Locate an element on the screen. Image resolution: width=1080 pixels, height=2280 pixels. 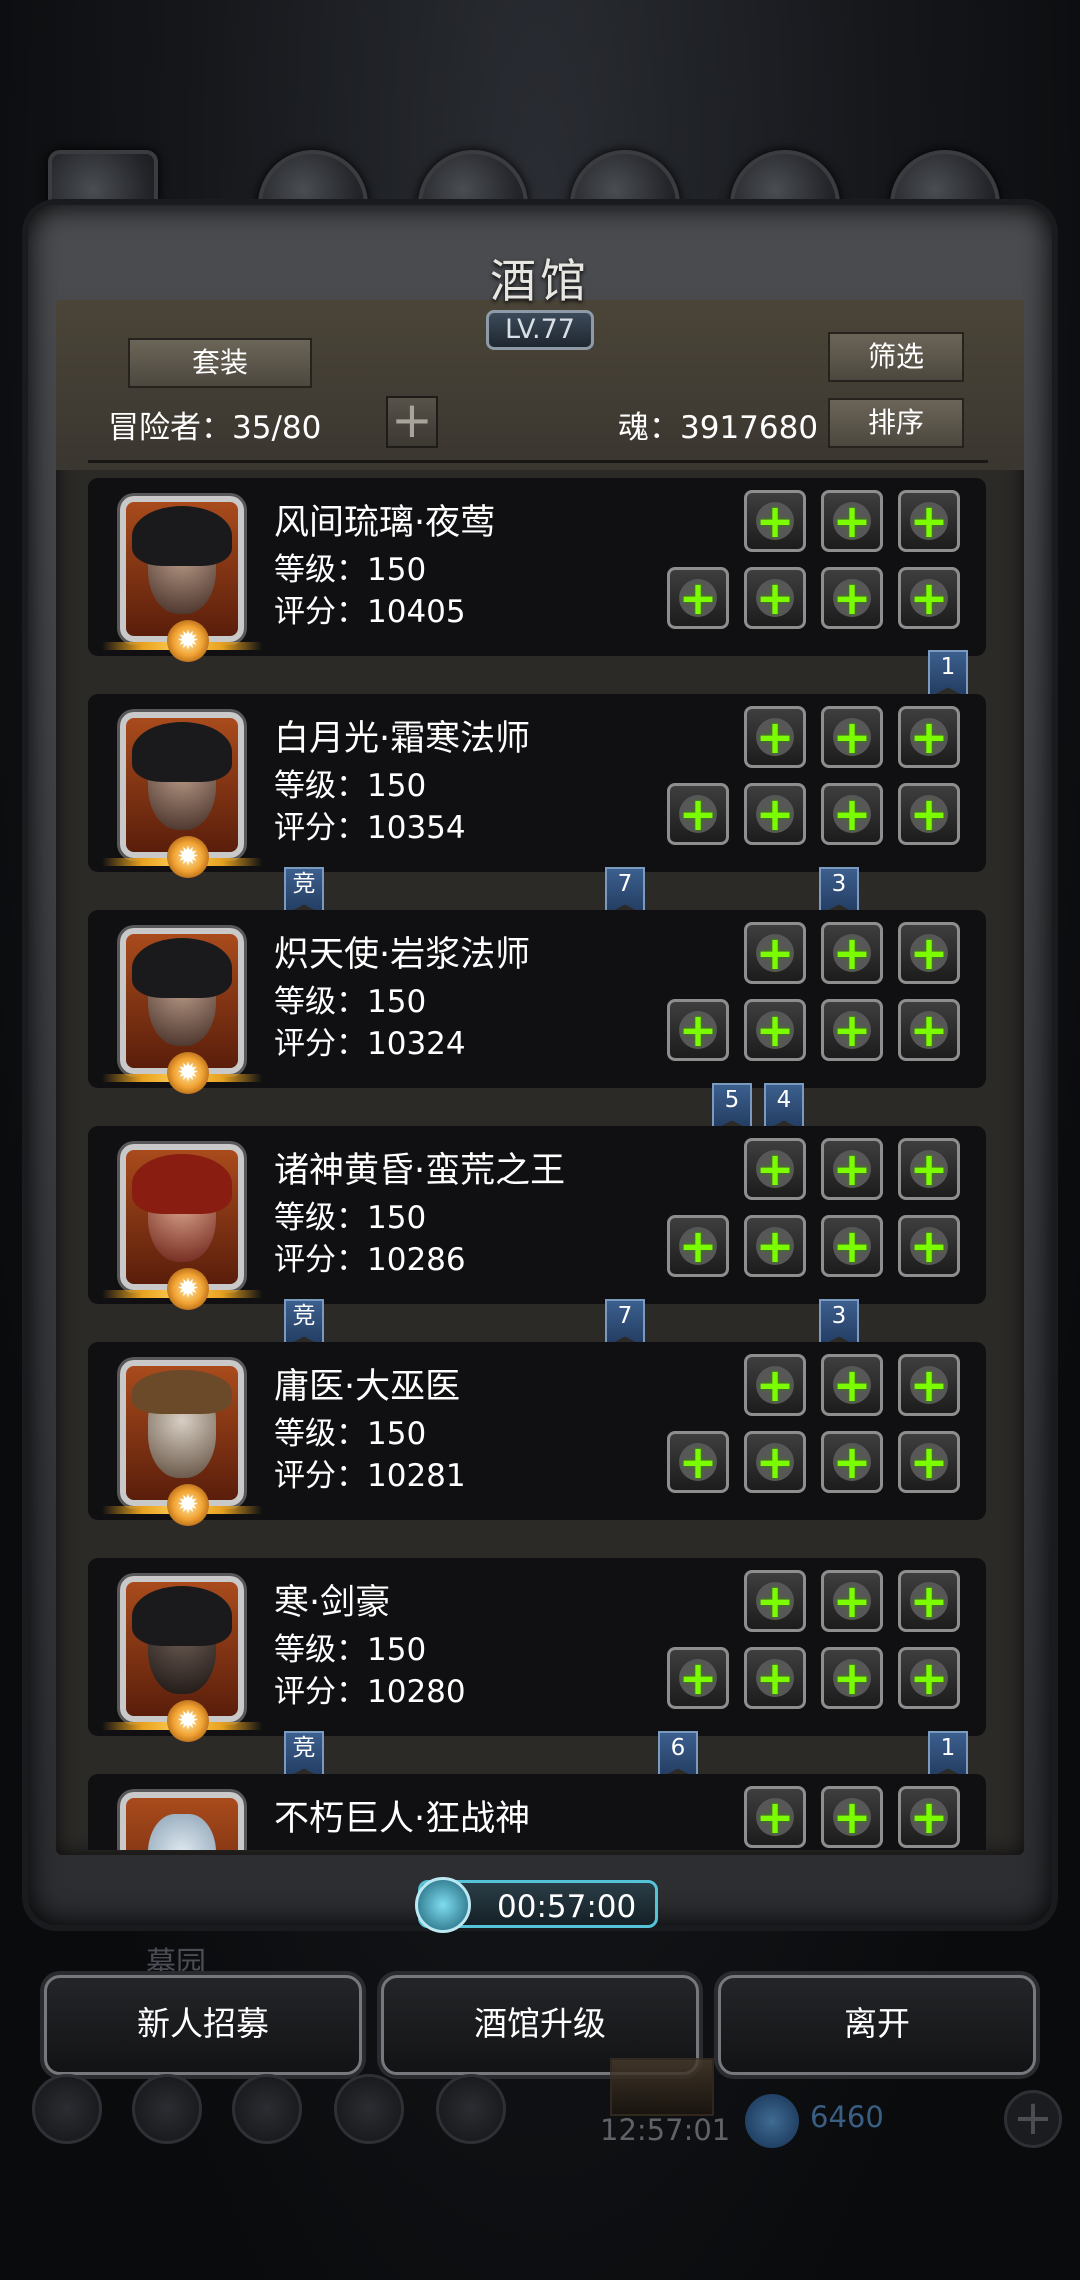
hero-name: 炽天使·岩浆法师 is located at coordinates (402, 955).